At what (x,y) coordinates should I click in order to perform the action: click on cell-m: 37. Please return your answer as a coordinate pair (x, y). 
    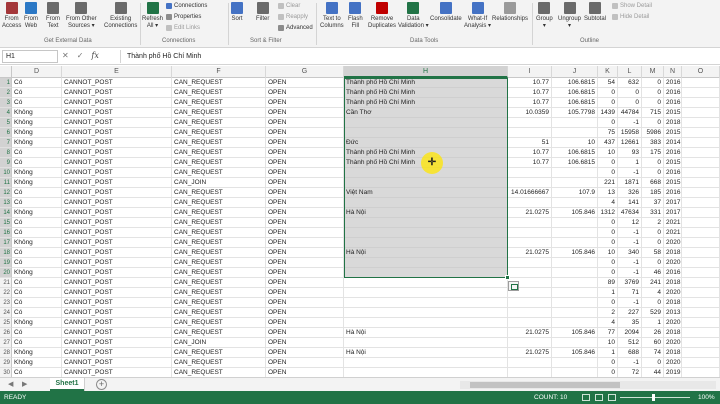
    Looking at the image, I should click on (653, 203).